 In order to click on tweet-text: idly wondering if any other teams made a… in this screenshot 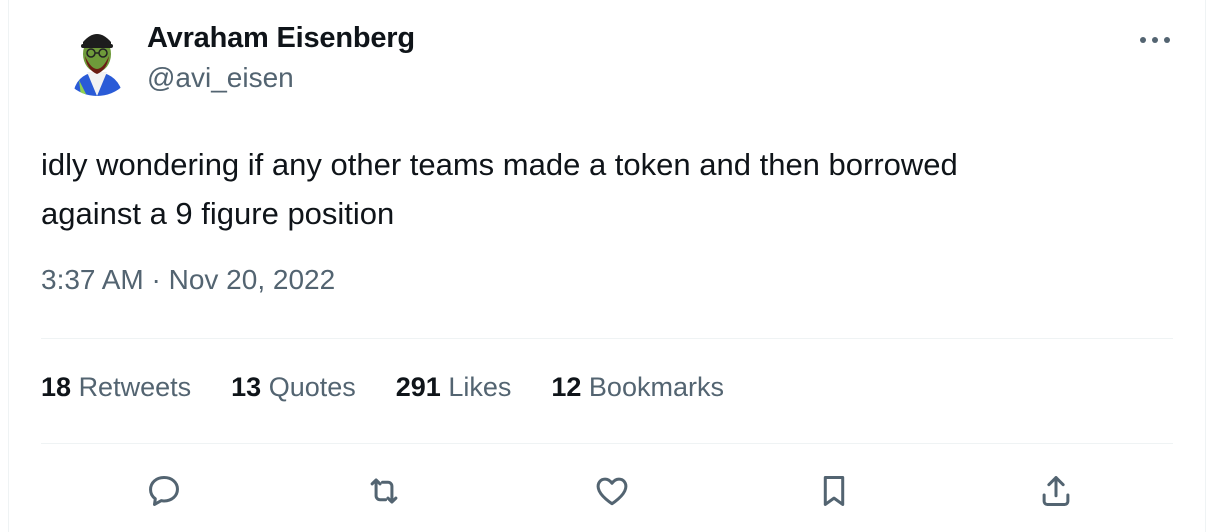, I will do `click(499, 189)`.